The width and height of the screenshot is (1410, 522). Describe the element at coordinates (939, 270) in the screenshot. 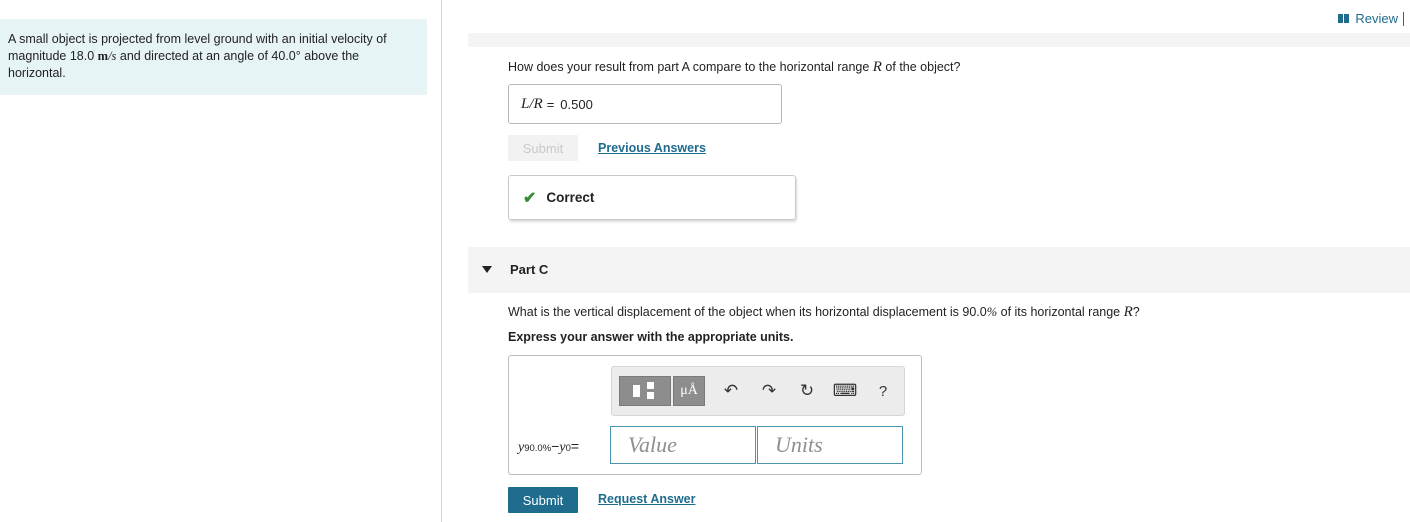

I see `part-c-header` at that location.